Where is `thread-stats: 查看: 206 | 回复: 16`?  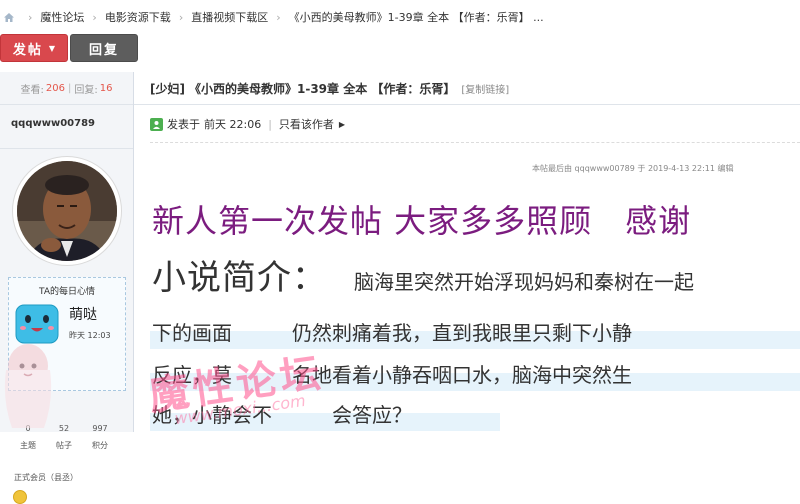
thread-stats: 查看: 206 | 回复: 16 is located at coordinates (66, 88).